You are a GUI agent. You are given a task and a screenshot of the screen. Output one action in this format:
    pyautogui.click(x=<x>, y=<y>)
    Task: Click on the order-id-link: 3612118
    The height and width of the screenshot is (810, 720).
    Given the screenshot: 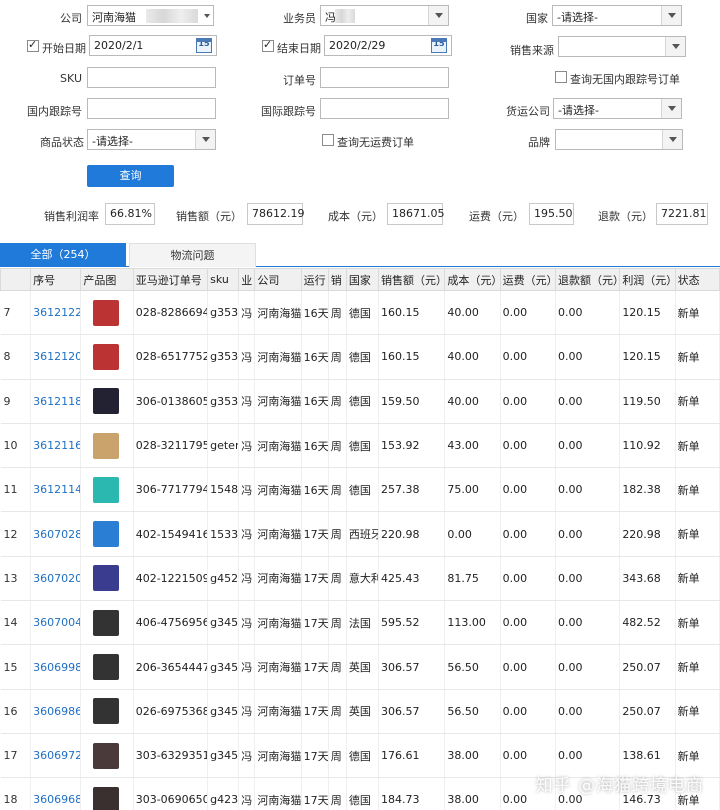 What is the action you would take?
    pyautogui.click(x=56, y=401)
    